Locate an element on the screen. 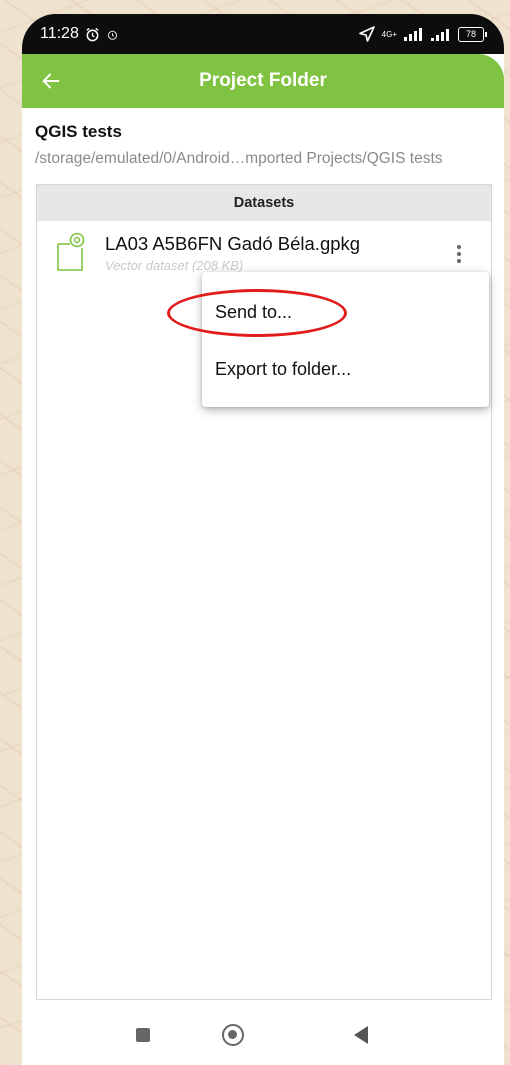 The width and height of the screenshot is (510, 1065). signal-icon is located at coordinates (413, 34).